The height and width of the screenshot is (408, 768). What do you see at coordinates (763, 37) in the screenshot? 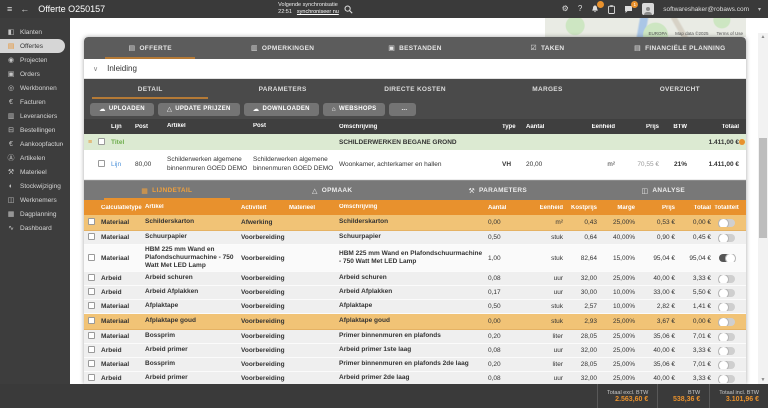
I see `scroll-up-arrow-icon: ▲` at bounding box center [763, 37].